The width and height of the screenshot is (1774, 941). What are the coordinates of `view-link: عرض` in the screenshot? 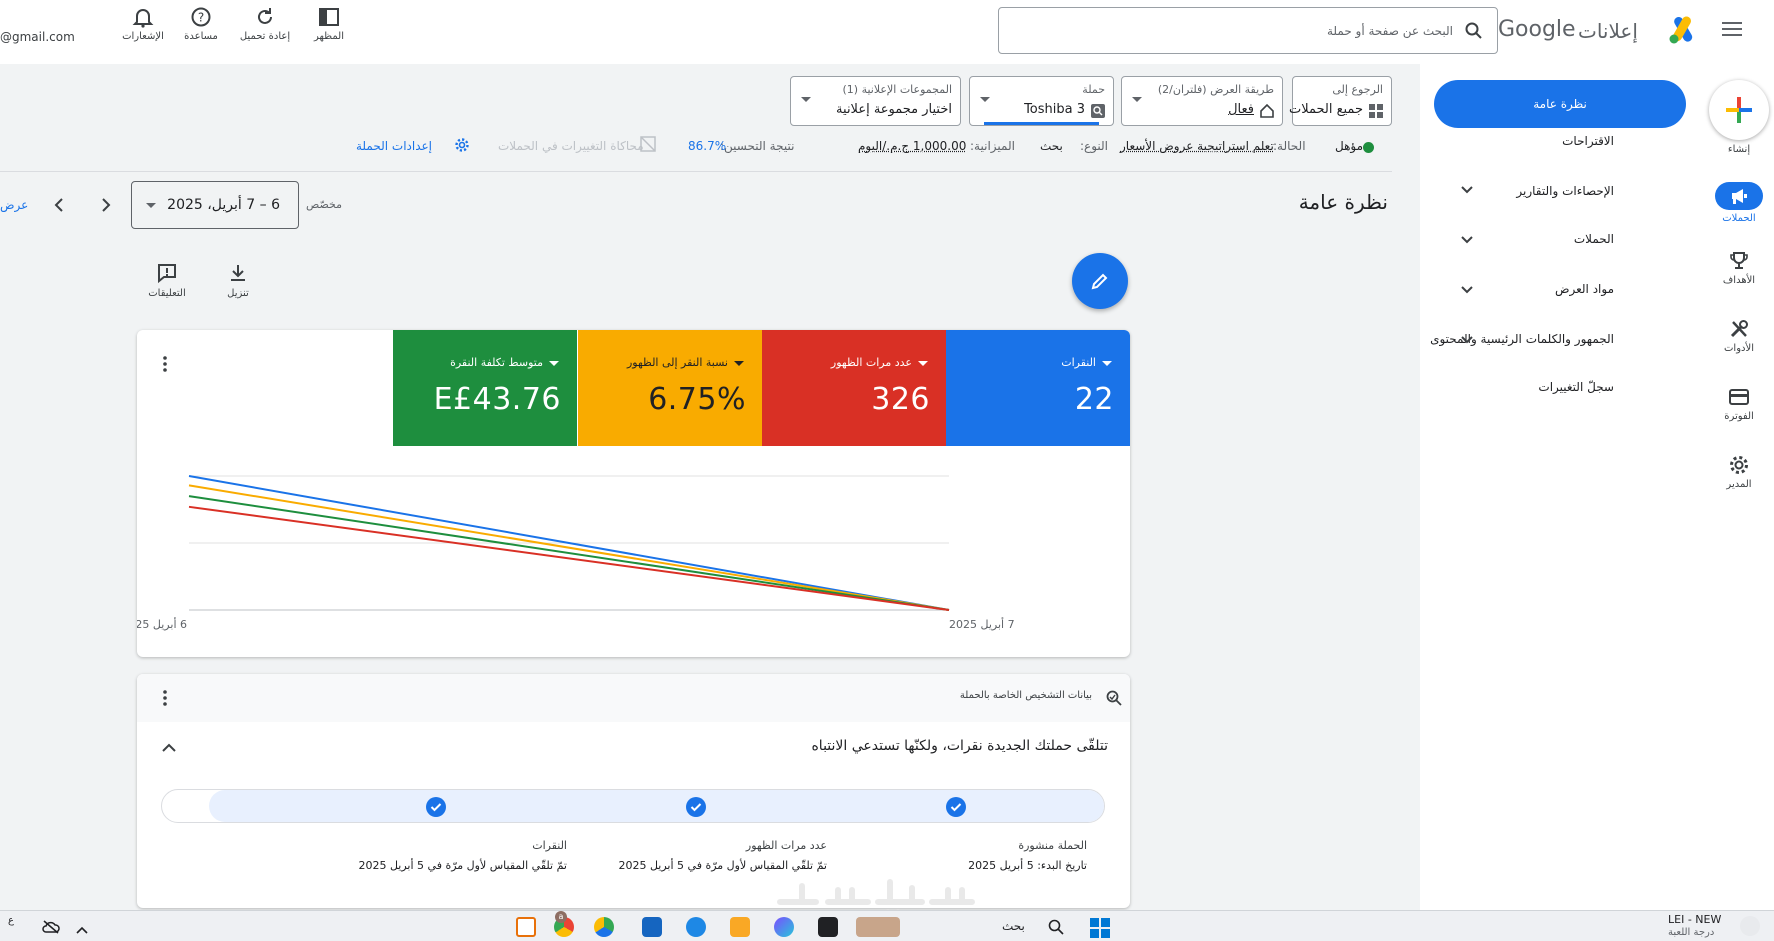 It's located at (14, 205).